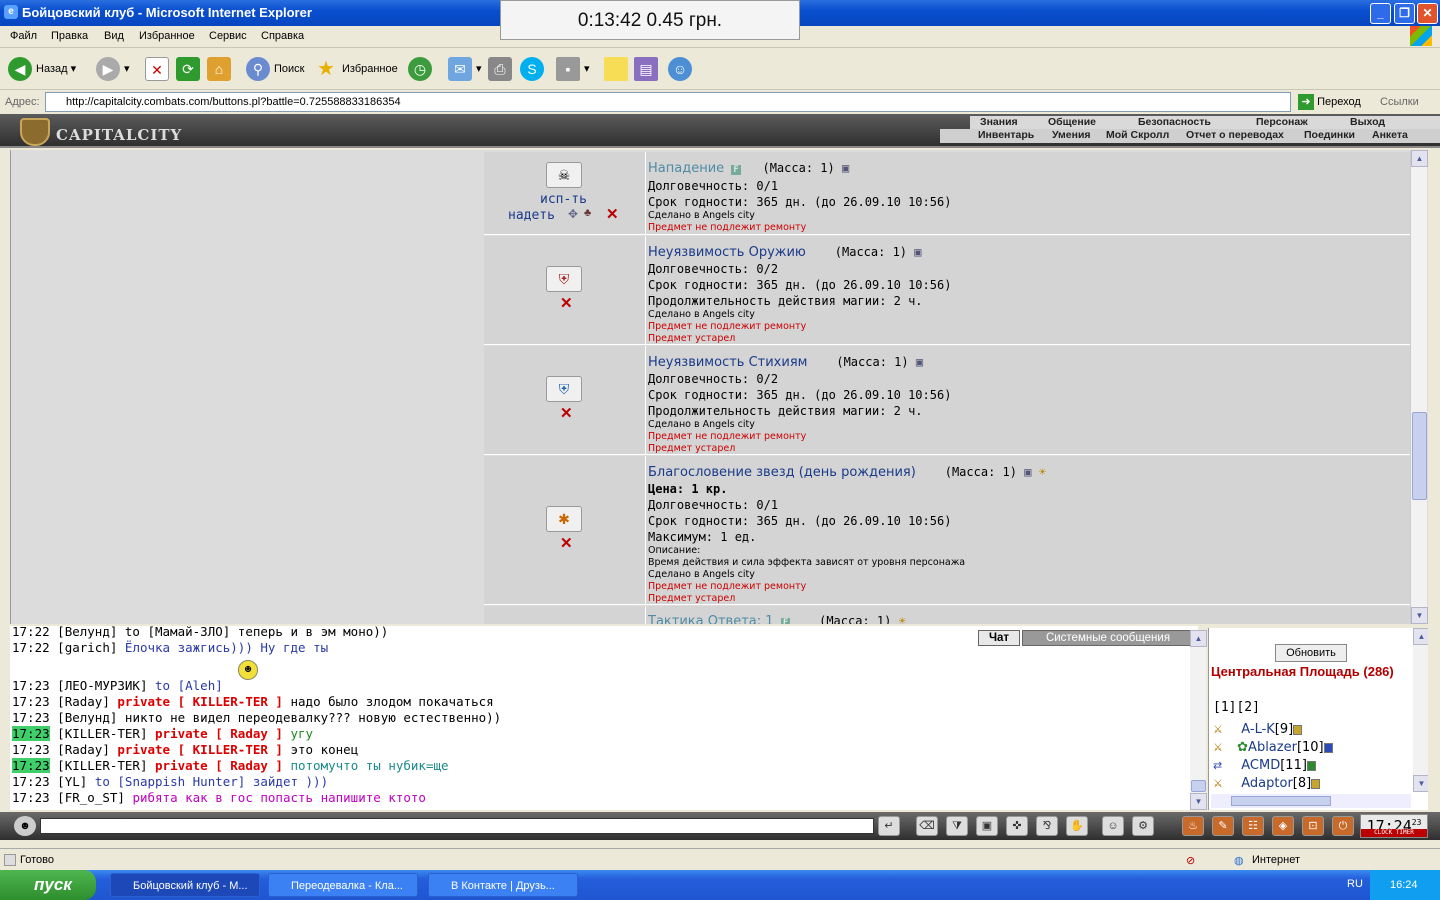  What do you see at coordinates (1329, 102) in the screenshot?
I see `go-button: ➜ Переход` at bounding box center [1329, 102].